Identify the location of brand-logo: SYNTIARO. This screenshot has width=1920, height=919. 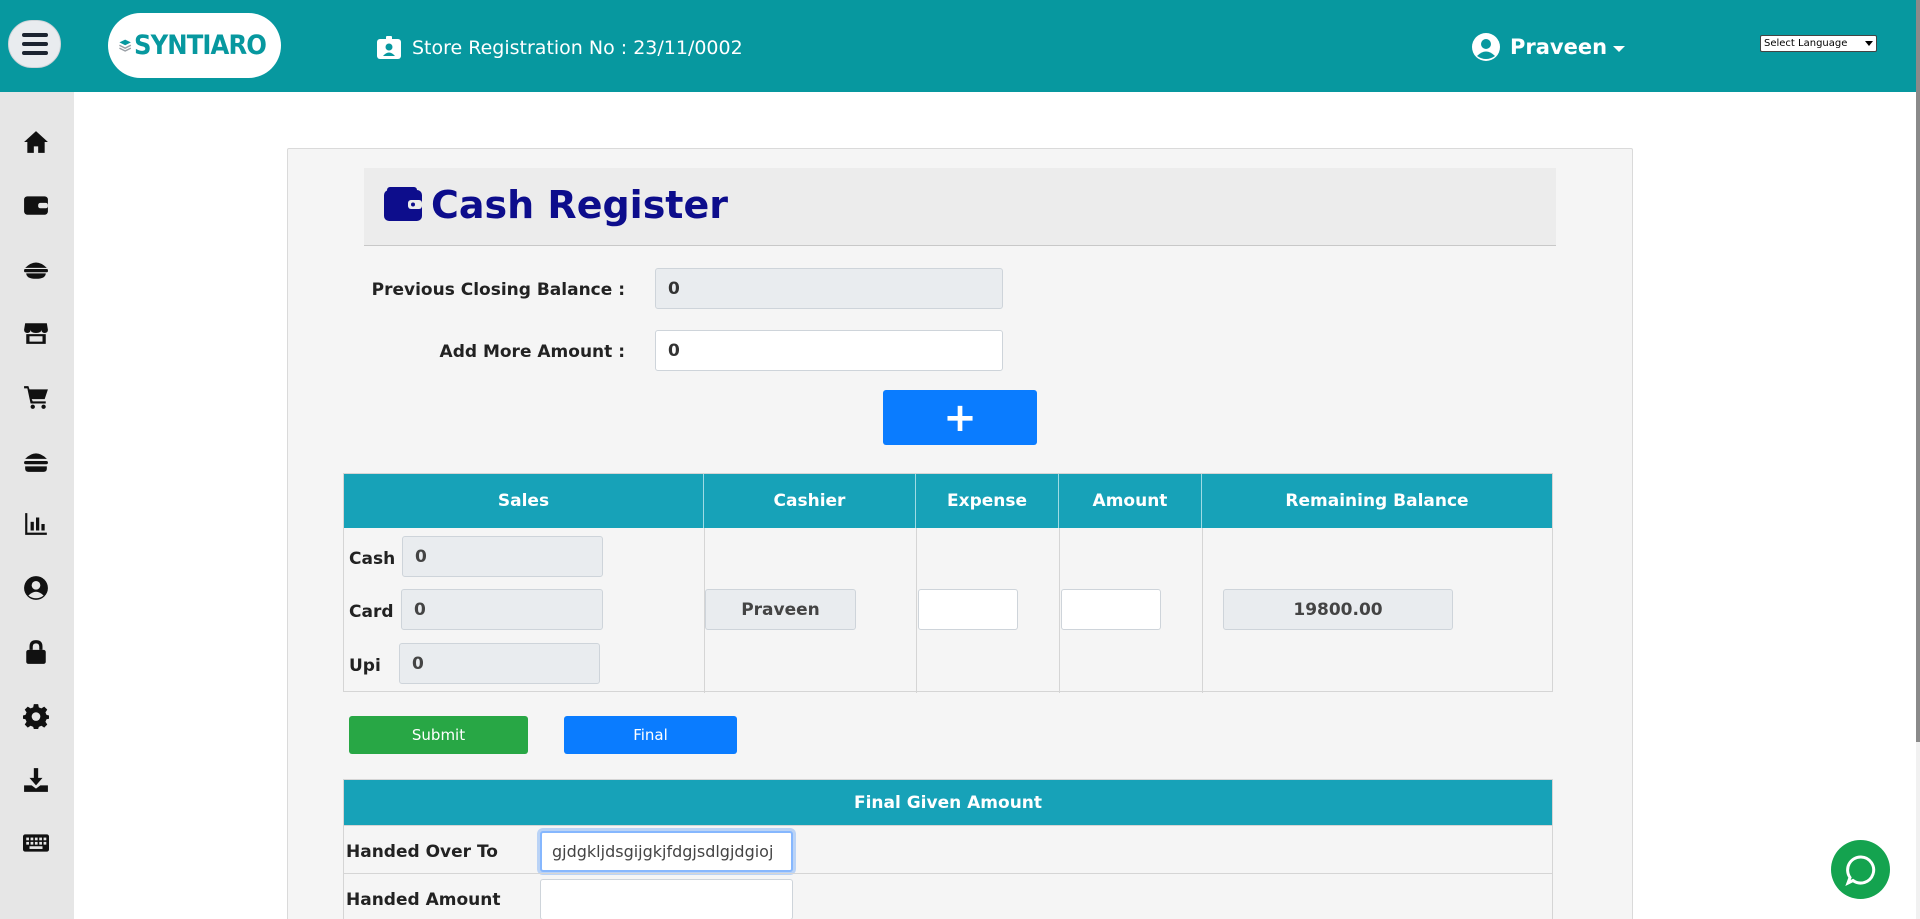
(194, 45).